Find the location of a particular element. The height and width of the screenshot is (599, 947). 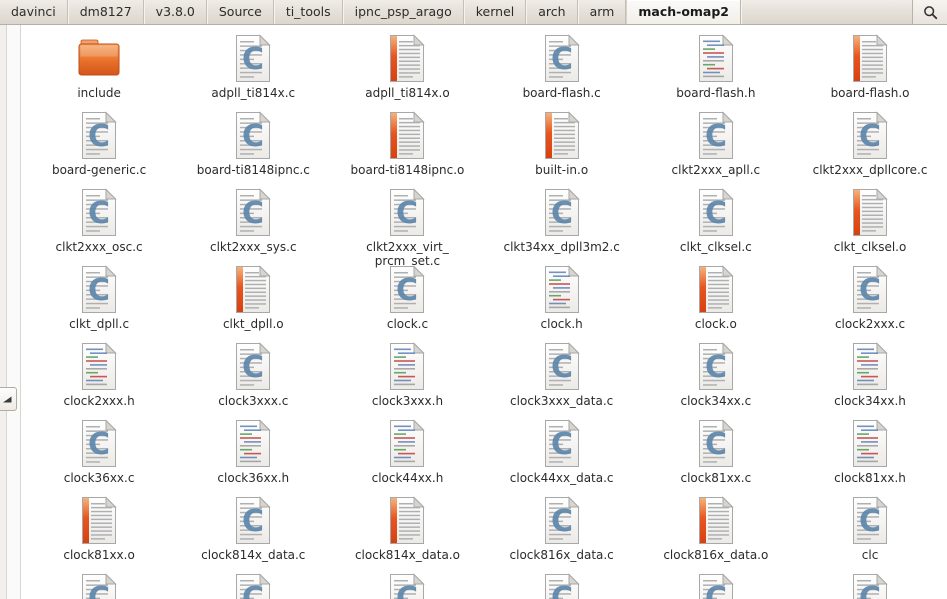

file-item-board-flash-h: board-flash.h is located at coordinates (716, 72).